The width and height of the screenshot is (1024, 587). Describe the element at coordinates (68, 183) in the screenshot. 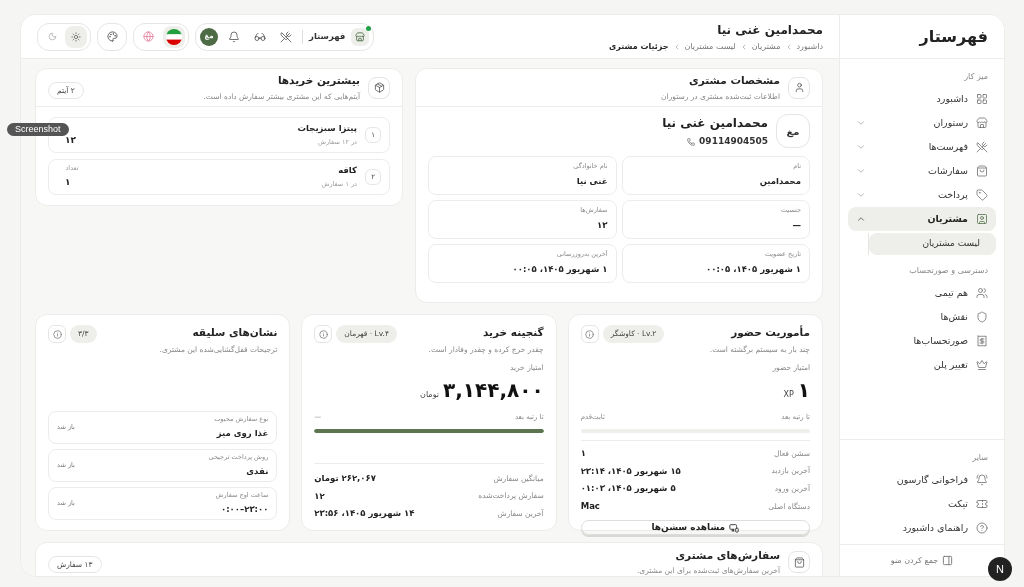

I see `quantity-value: ۱` at that location.